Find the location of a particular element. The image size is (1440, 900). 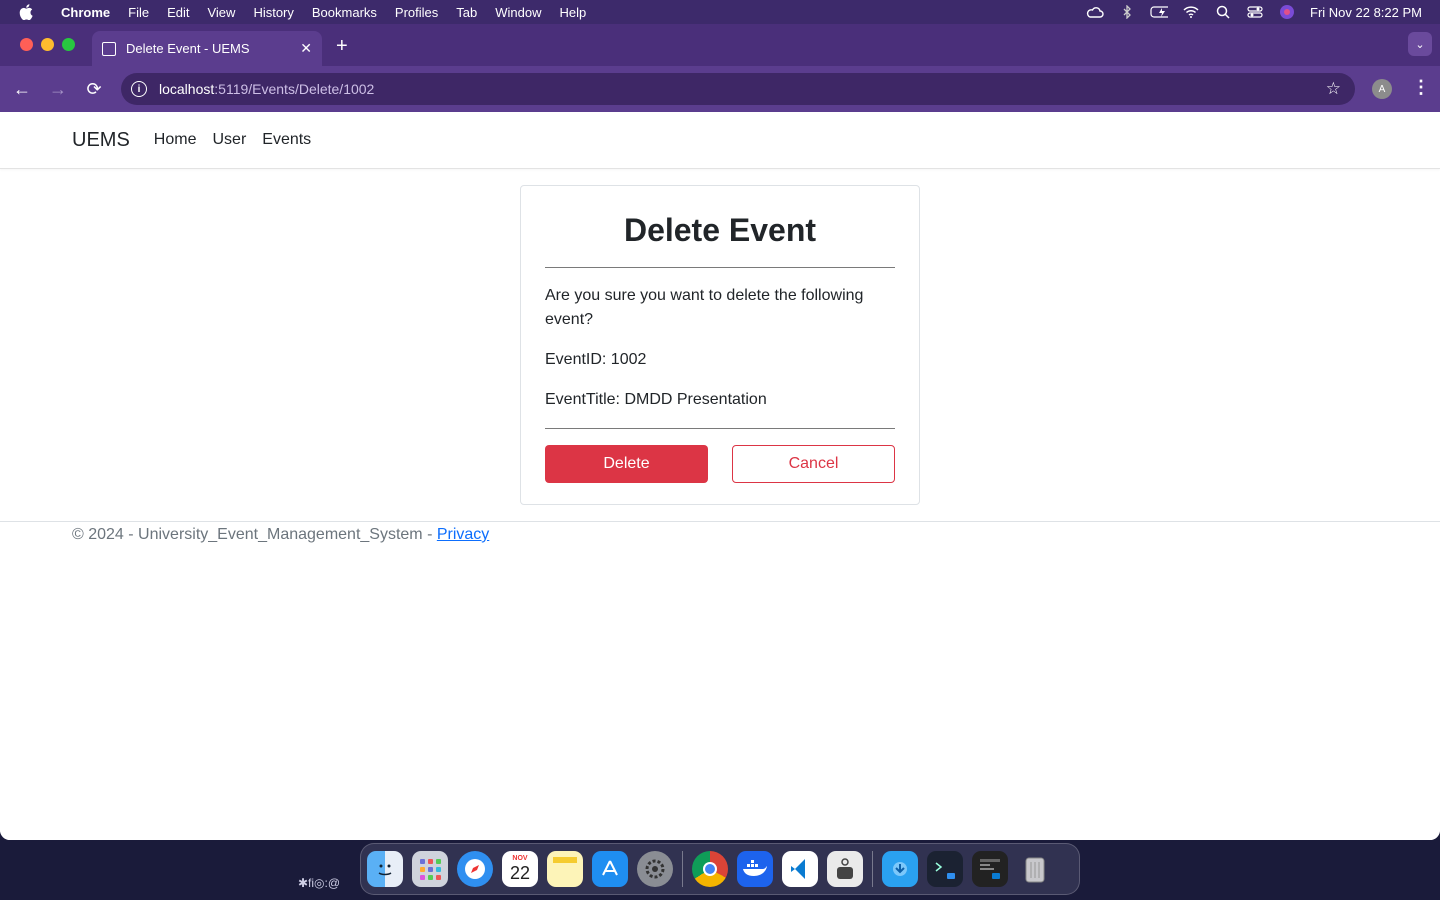

menu-tab: Tab is located at coordinates (466, 12).